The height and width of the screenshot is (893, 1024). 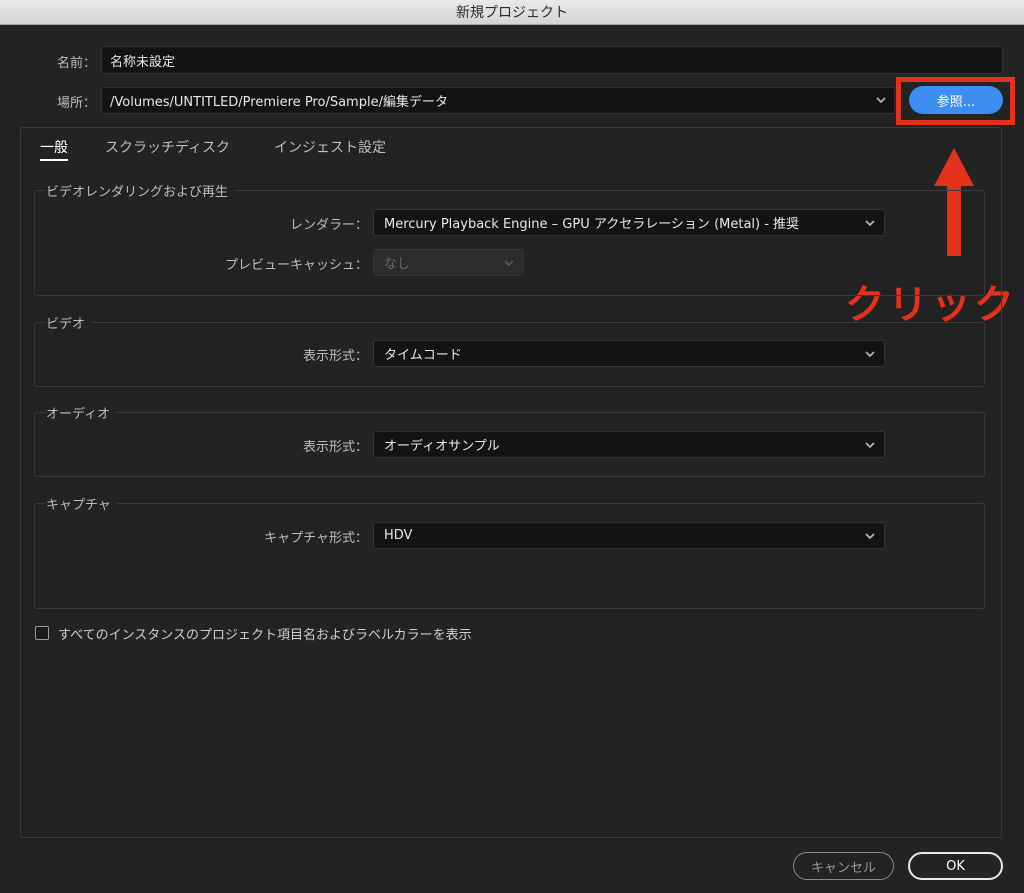 What do you see at coordinates (448, 262) in the screenshot?
I see `preview-cache-select: なし` at bounding box center [448, 262].